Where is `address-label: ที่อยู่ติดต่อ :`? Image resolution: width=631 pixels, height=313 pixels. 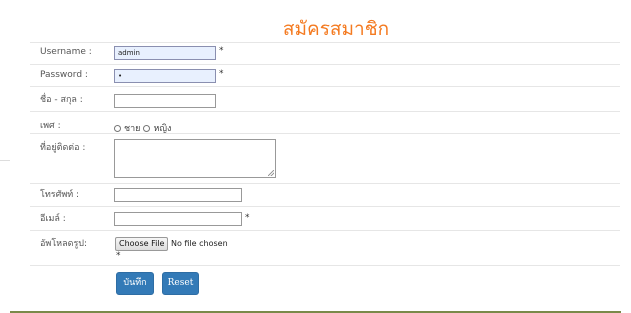 address-label: ที่อยู่ติดต่อ : is located at coordinates (63, 148).